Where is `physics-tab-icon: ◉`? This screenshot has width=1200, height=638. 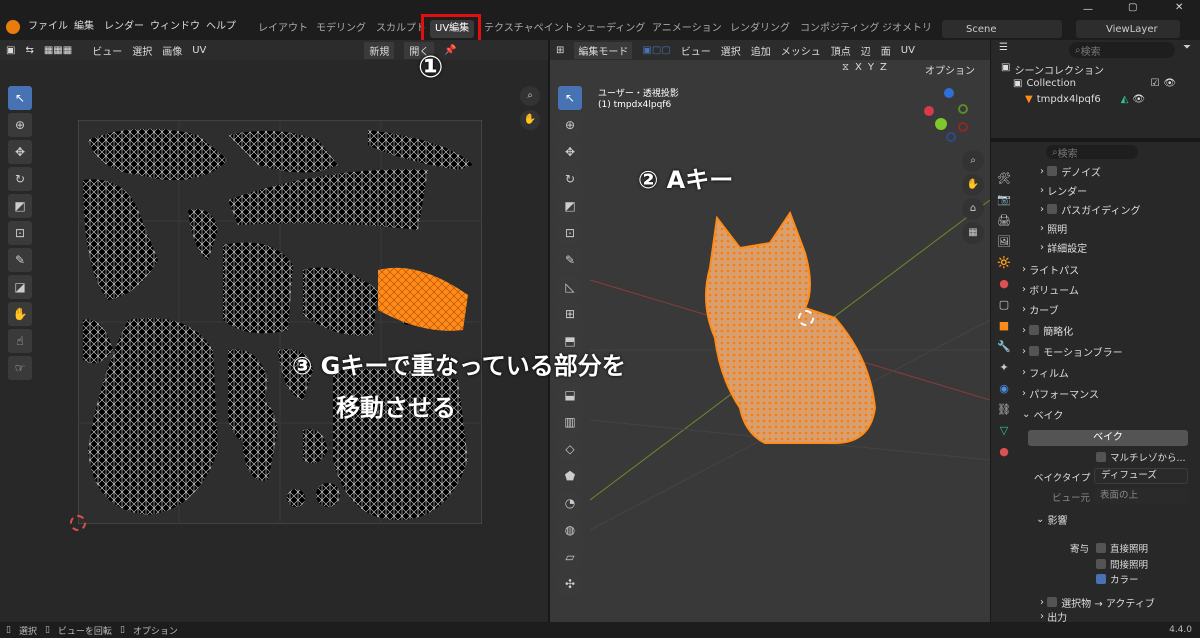 physics-tab-icon: ◉ is located at coordinates (1004, 388).